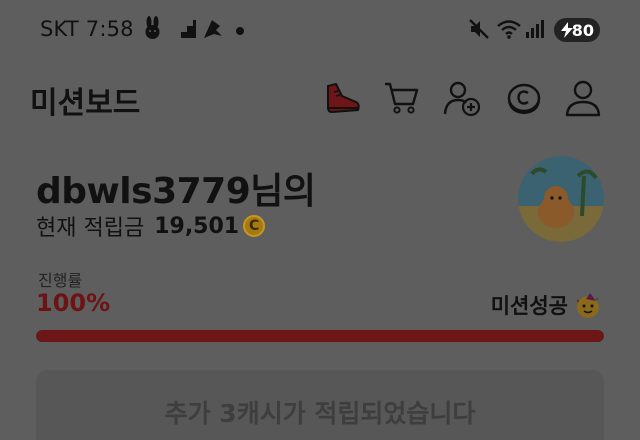 Image resolution: width=640 pixels, height=440 pixels. Describe the element at coordinates (535, 29) in the screenshot. I see `signal-icon` at that location.